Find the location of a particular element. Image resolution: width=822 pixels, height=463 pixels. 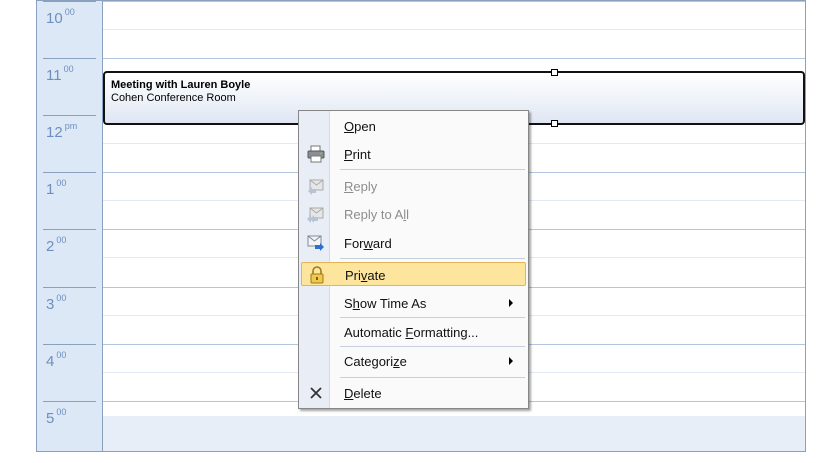

hour-label: 10 00 is located at coordinates (69, 29).